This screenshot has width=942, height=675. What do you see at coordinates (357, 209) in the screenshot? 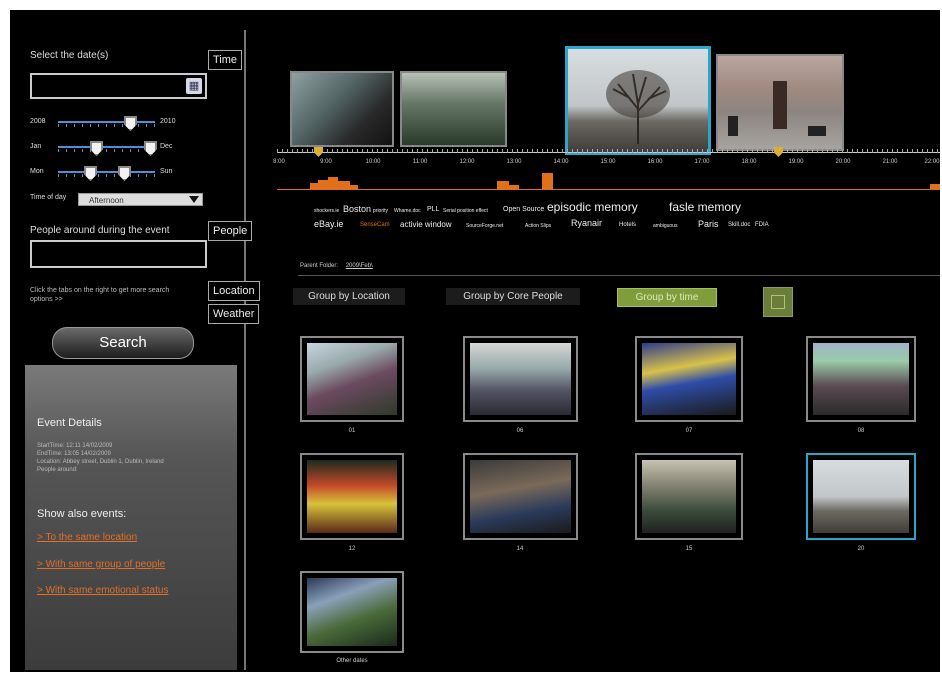
I see `tag: Boston` at bounding box center [357, 209].